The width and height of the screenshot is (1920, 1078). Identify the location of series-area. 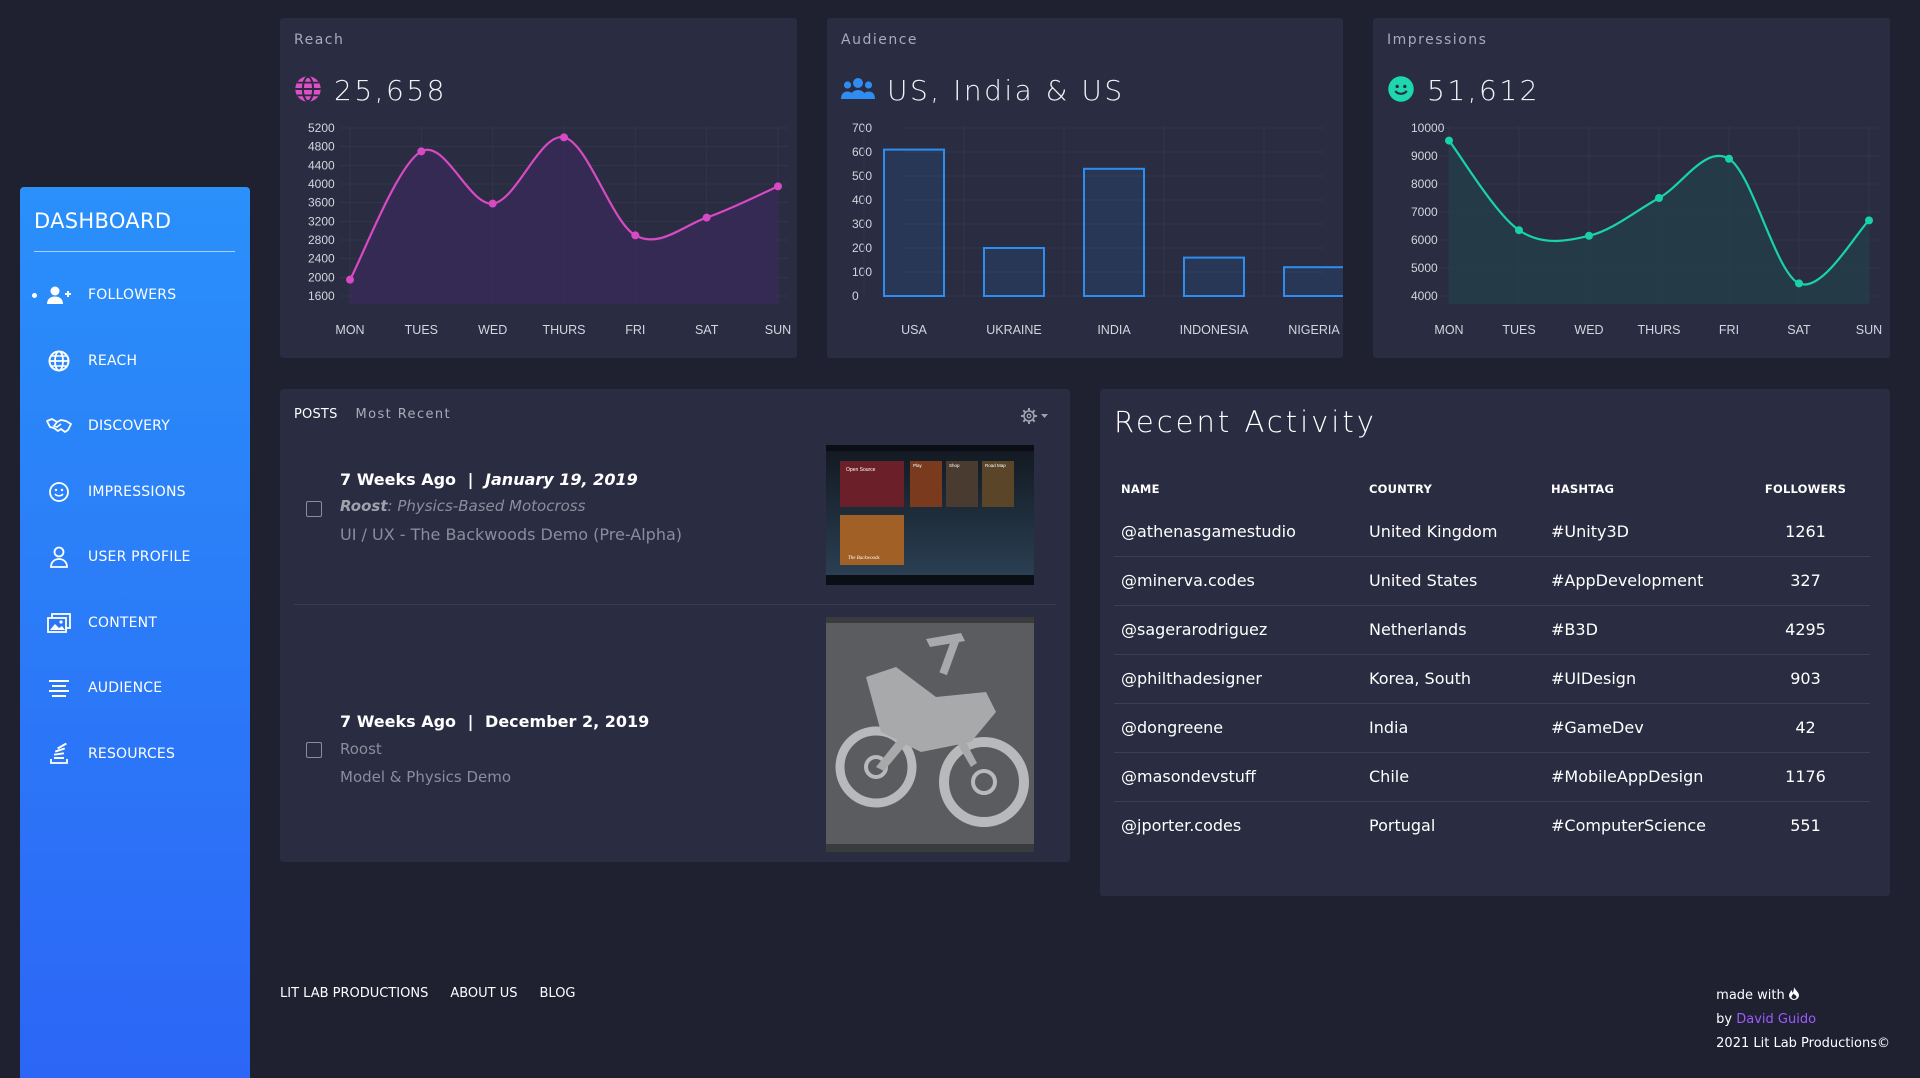
(564, 220).